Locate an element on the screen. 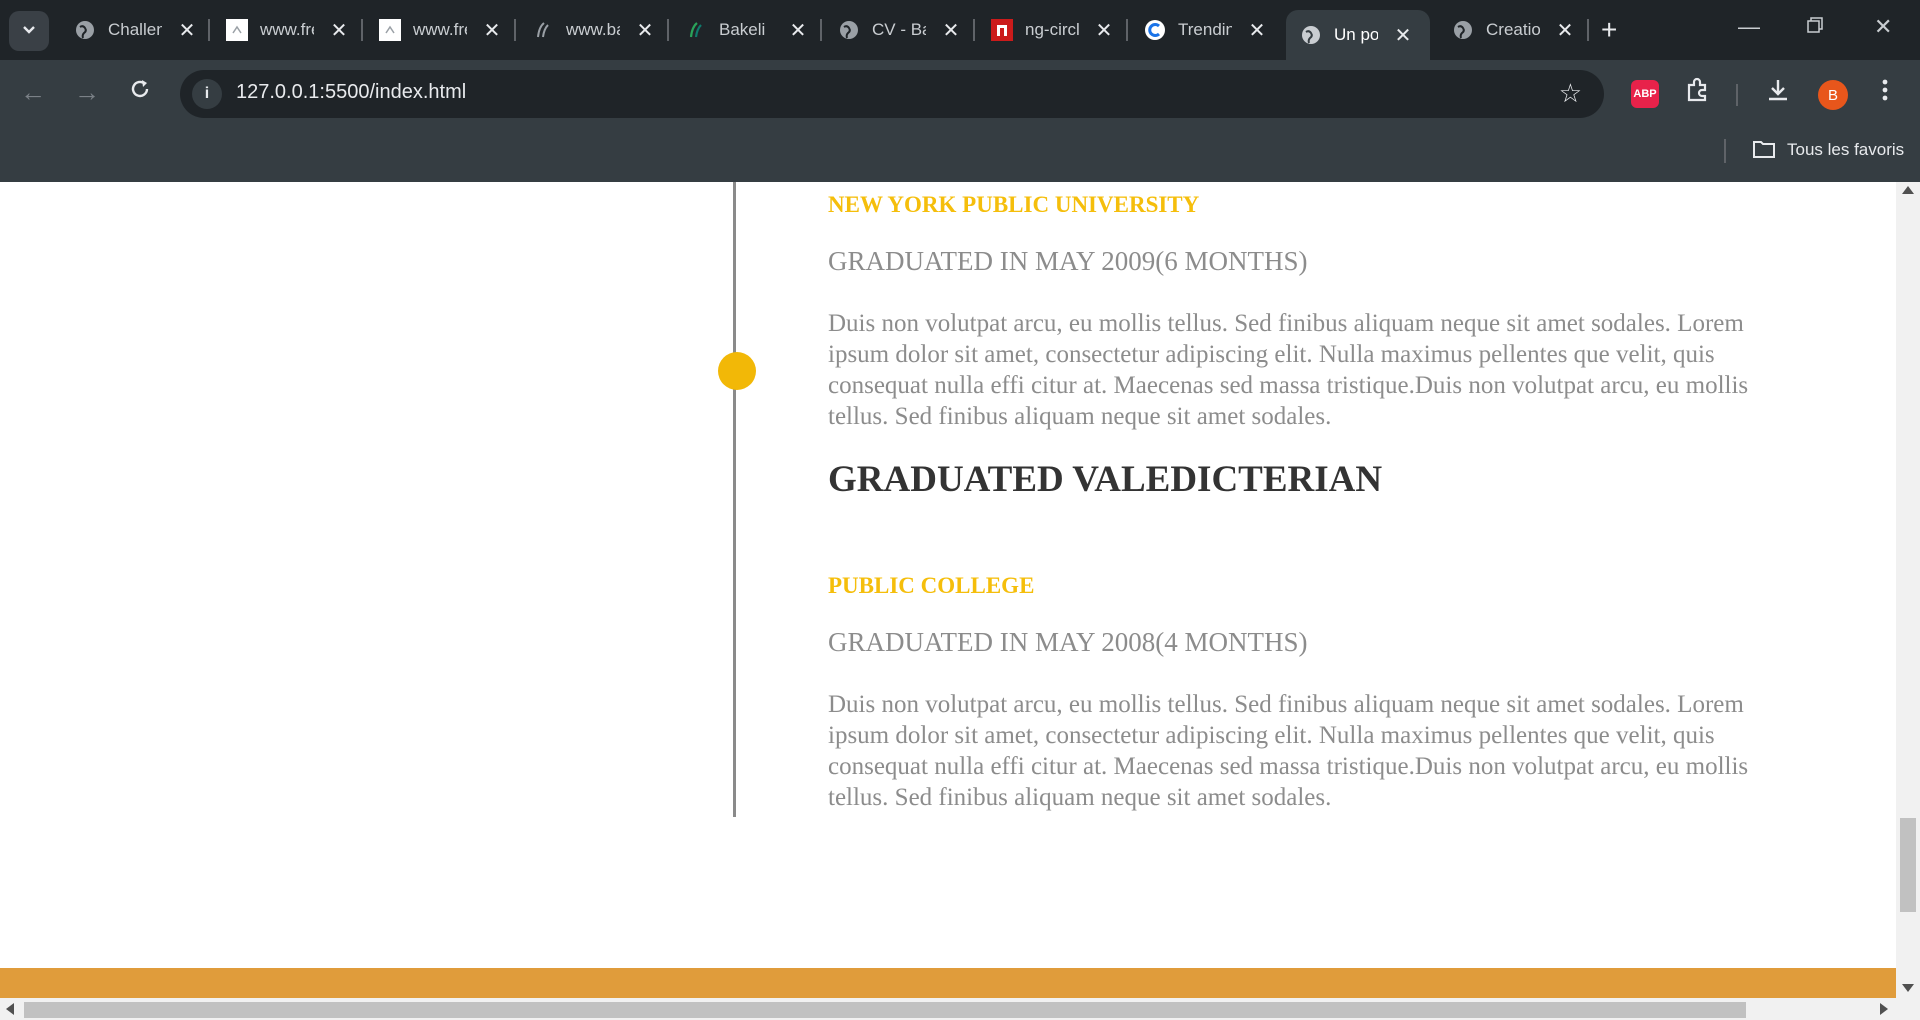  graduation-date: GRADUATED IN MAY 2009(6 MONTHS) is located at coordinates (1068, 261).